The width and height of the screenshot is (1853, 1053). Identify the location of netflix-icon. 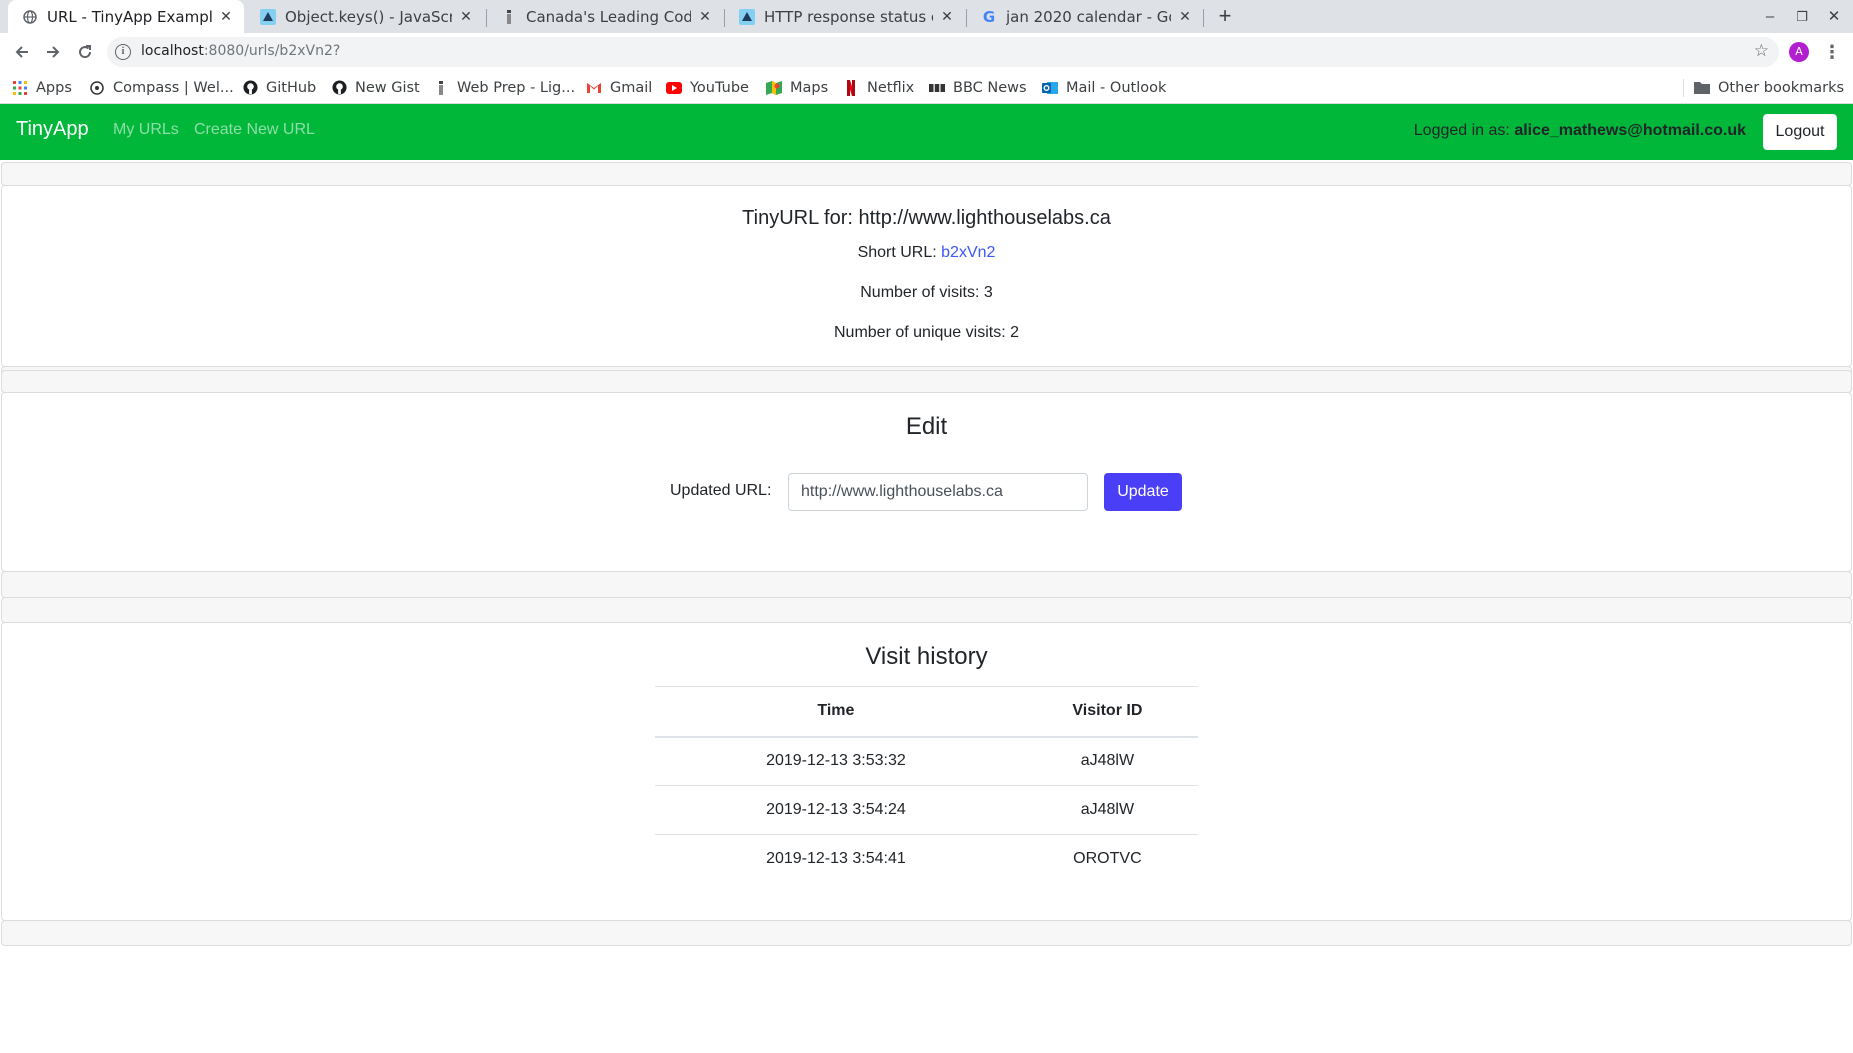
(851, 87).